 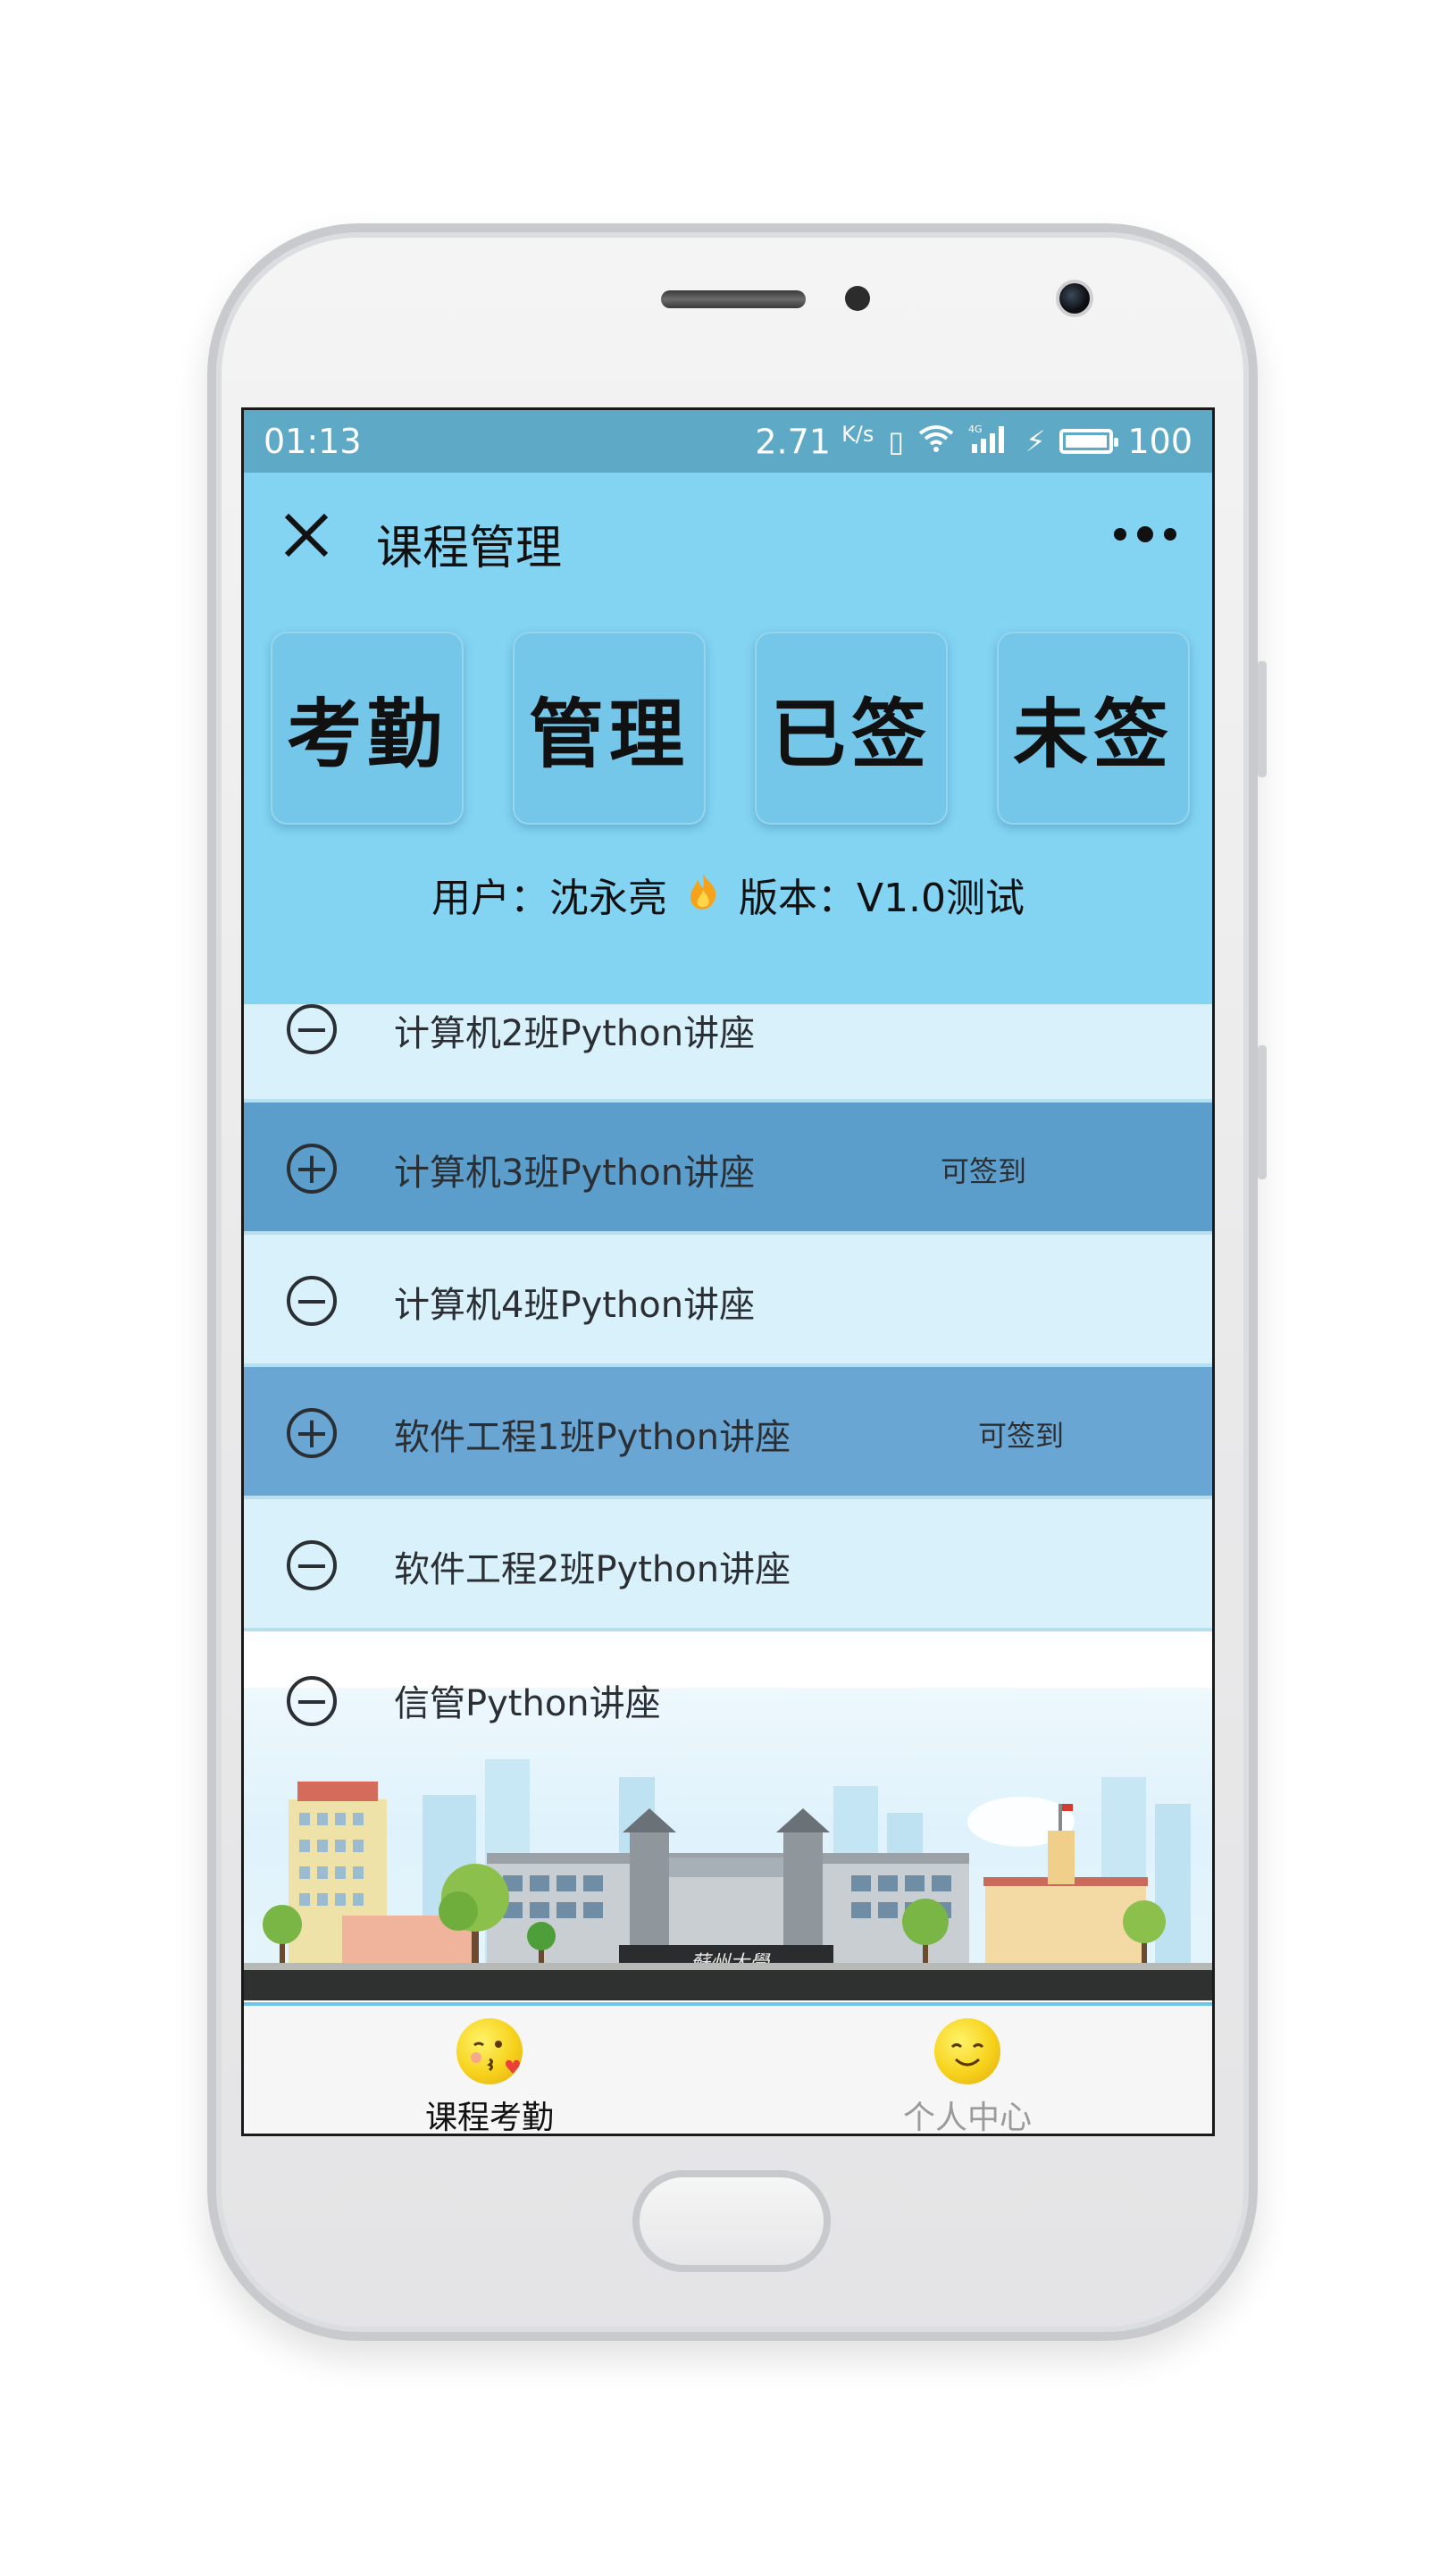 I want to click on course-row: − 信管Python讲座, so click(x=728, y=1697).